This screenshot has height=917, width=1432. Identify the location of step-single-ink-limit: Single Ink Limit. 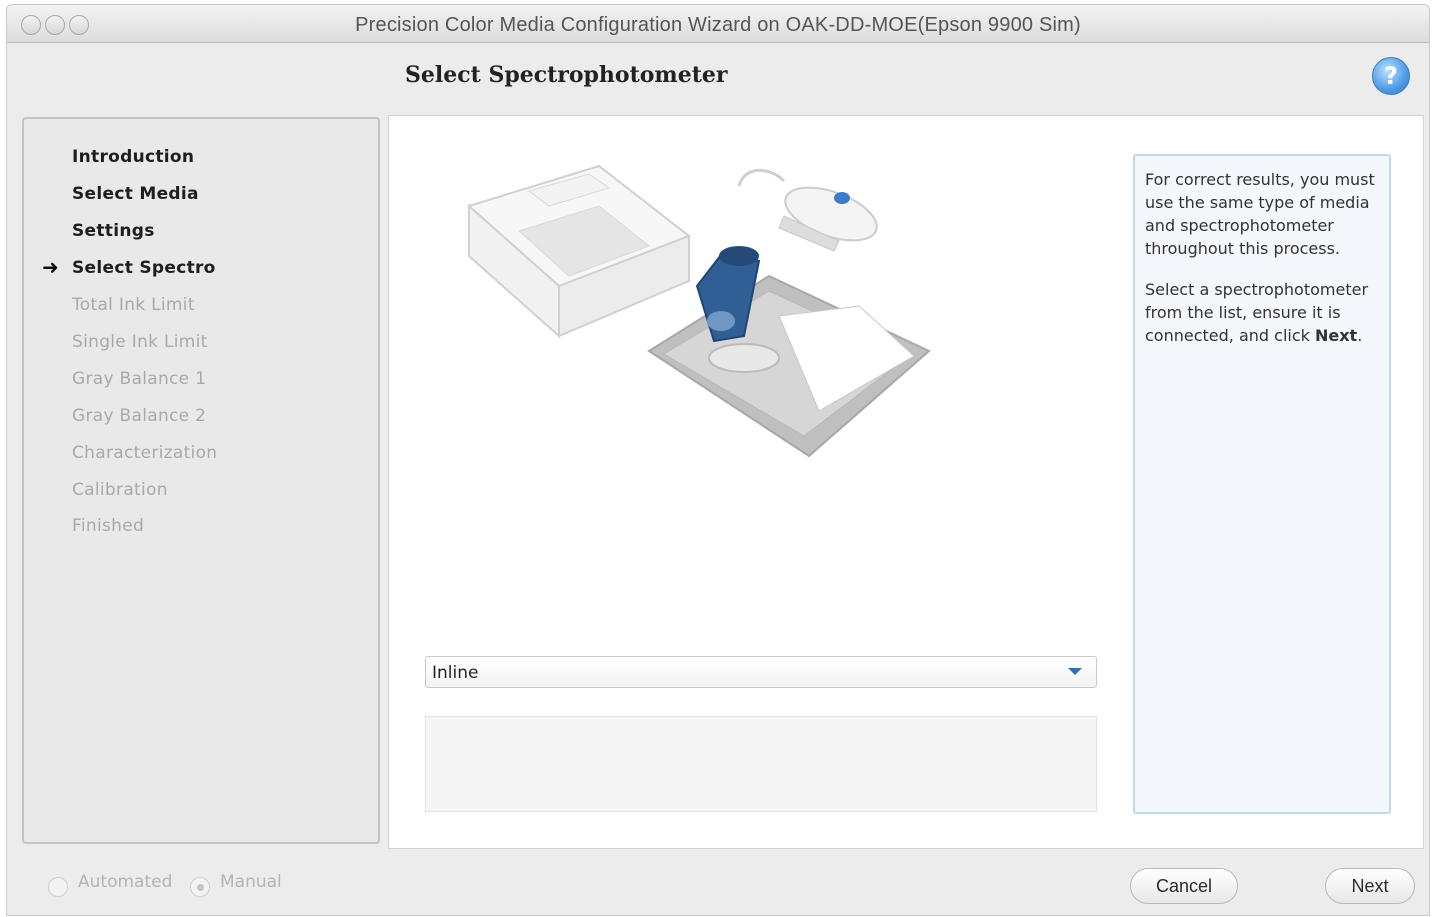
(140, 342).